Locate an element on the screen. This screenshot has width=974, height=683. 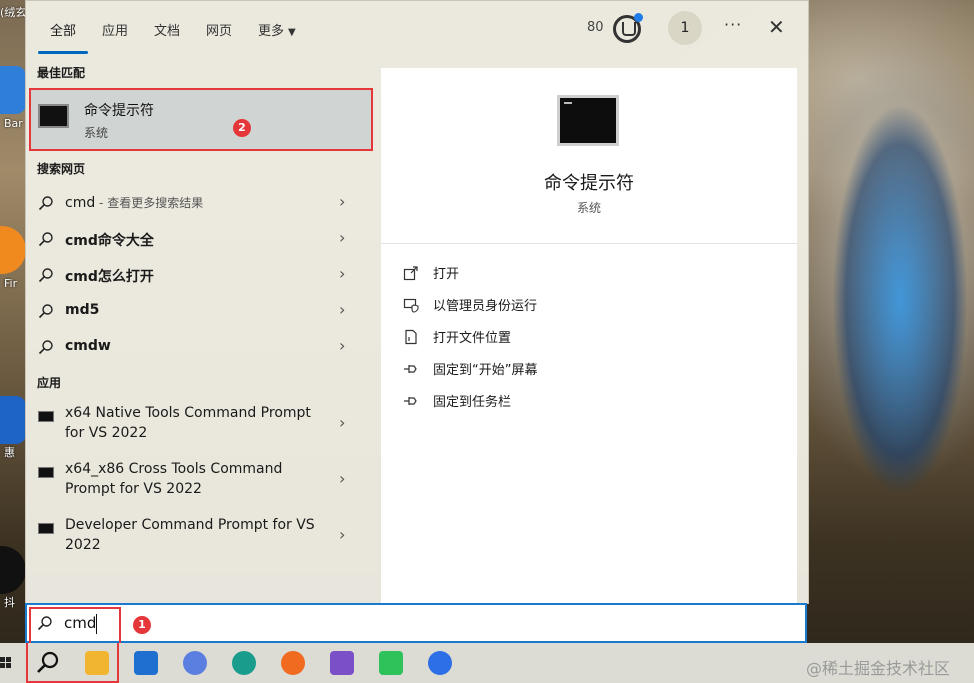
desktop-icon-douyin: 抖 is located at coordinates (13, 577).